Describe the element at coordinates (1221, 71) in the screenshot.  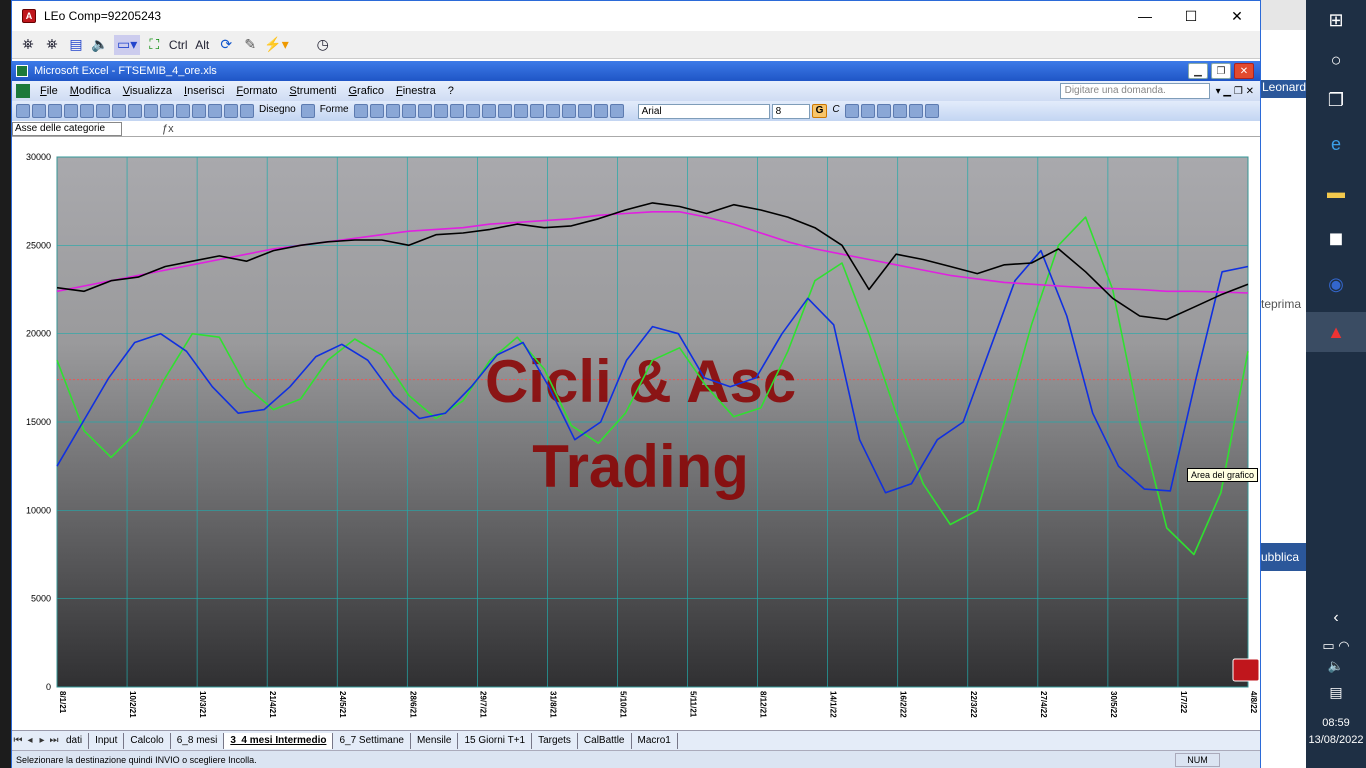
I see `excel-restore-button: ❐` at that location.